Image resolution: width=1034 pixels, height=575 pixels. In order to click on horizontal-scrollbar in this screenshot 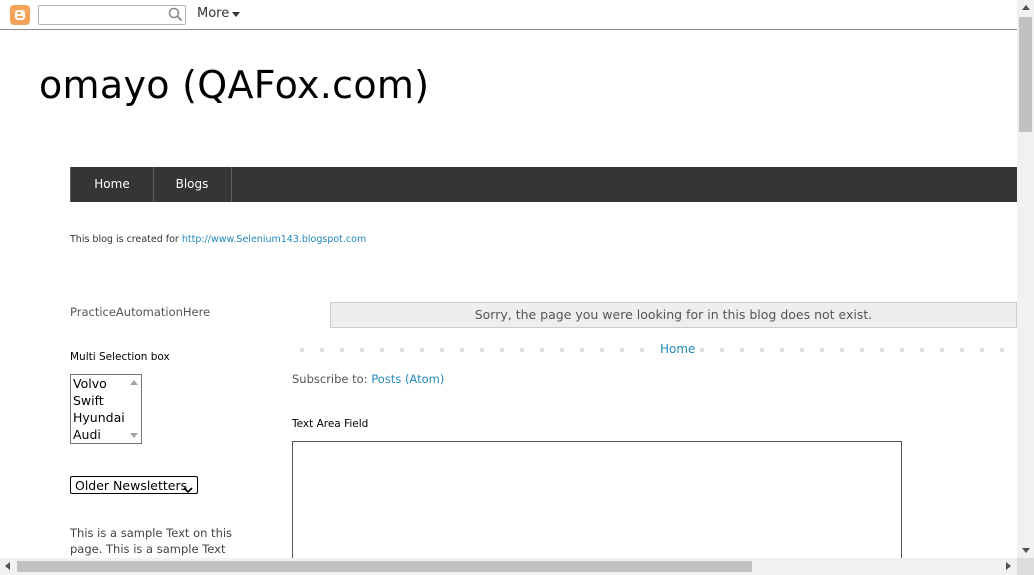, I will do `click(508, 566)`.